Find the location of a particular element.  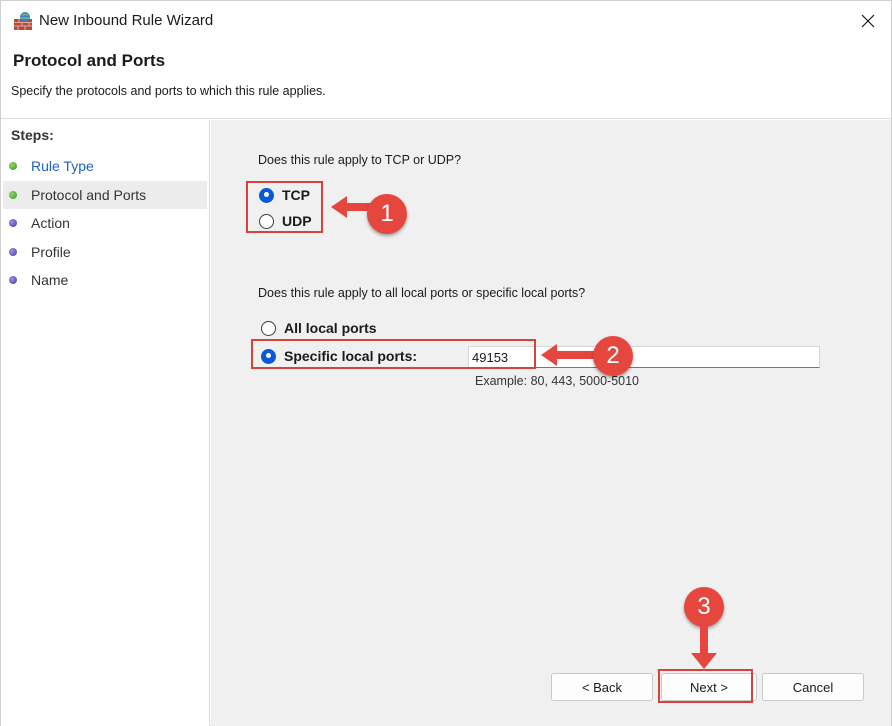

step-protocol-and-ports: Protocol and Ports is located at coordinates (105, 195).